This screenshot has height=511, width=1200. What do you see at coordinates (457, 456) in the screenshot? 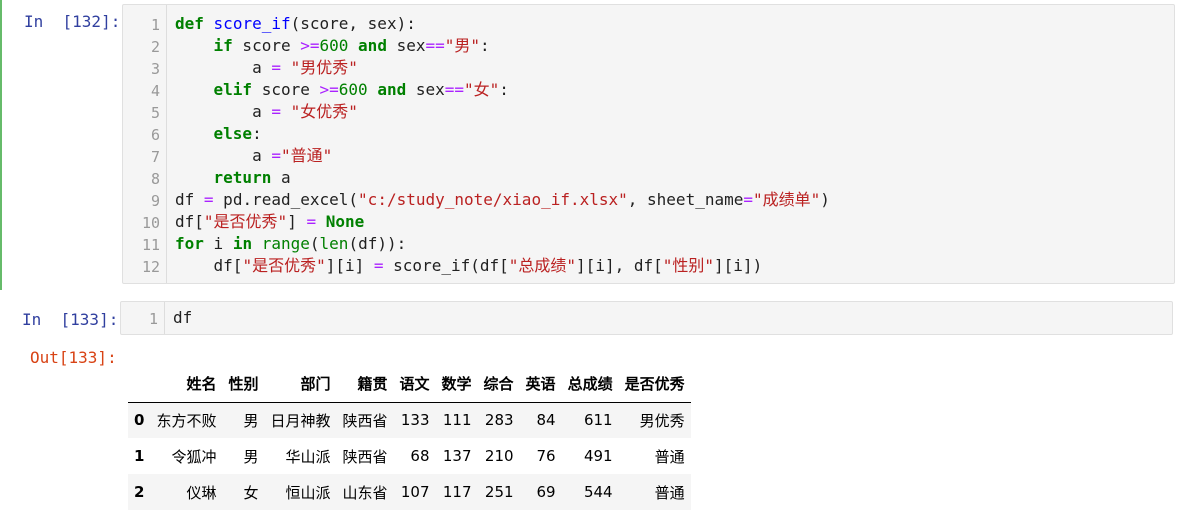
I see `table-cell: 137` at bounding box center [457, 456].